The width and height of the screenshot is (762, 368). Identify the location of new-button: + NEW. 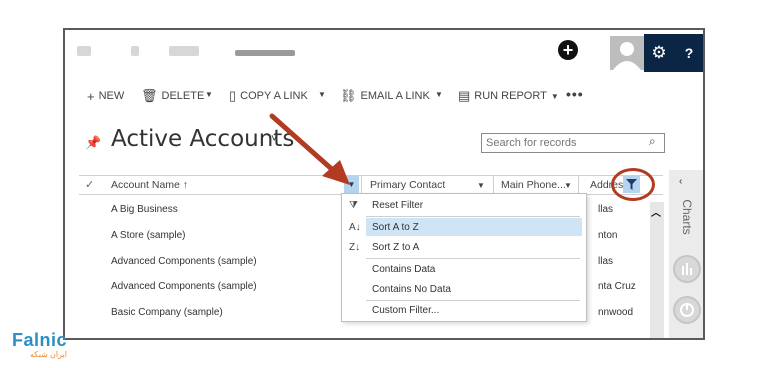
(105, 96).